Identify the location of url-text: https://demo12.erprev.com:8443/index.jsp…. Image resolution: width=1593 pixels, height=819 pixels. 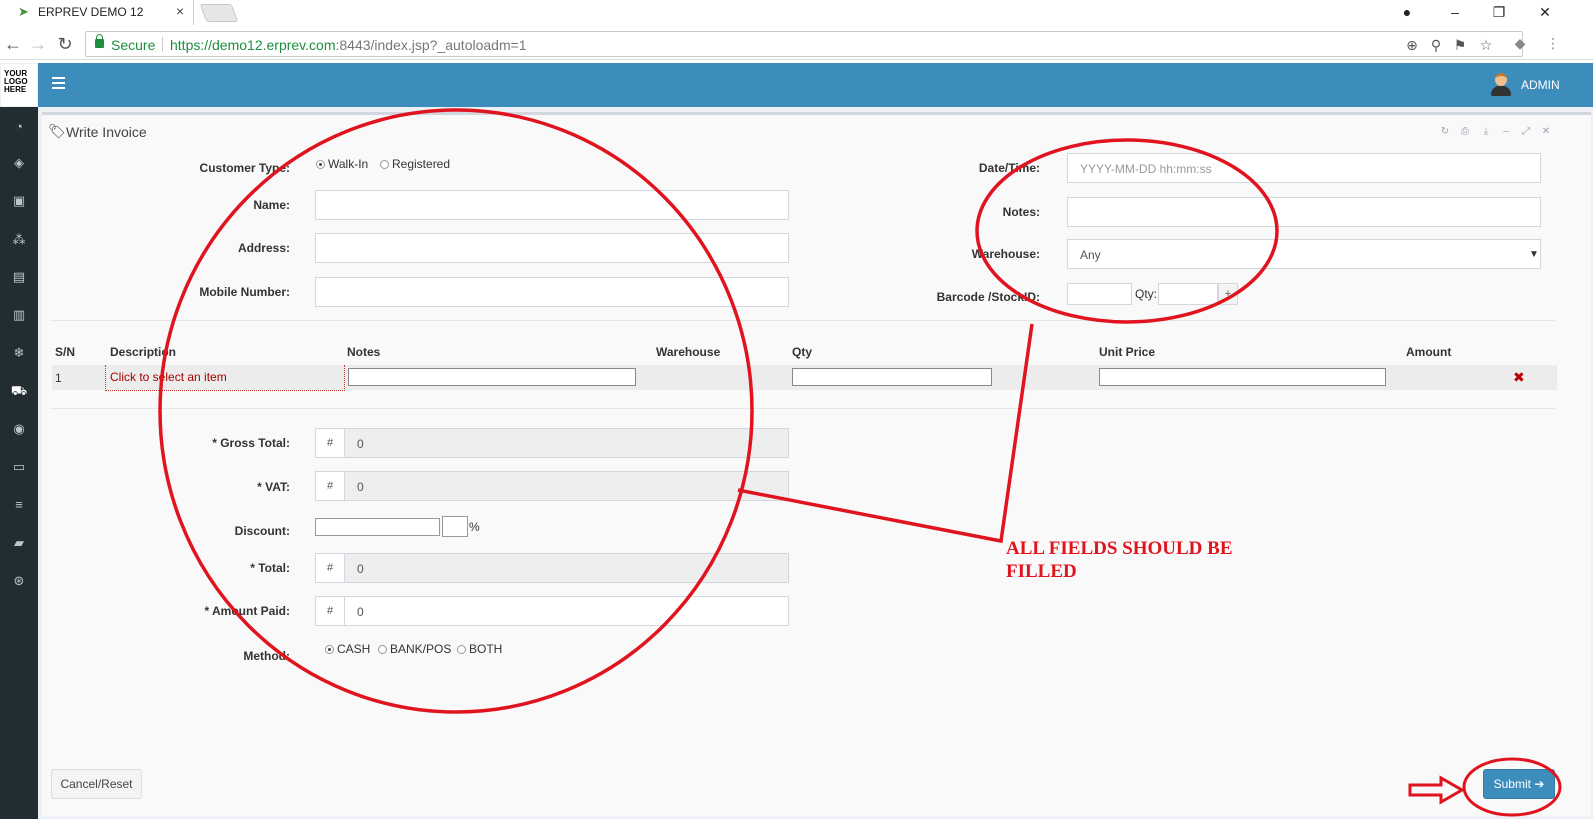
(348, 45).